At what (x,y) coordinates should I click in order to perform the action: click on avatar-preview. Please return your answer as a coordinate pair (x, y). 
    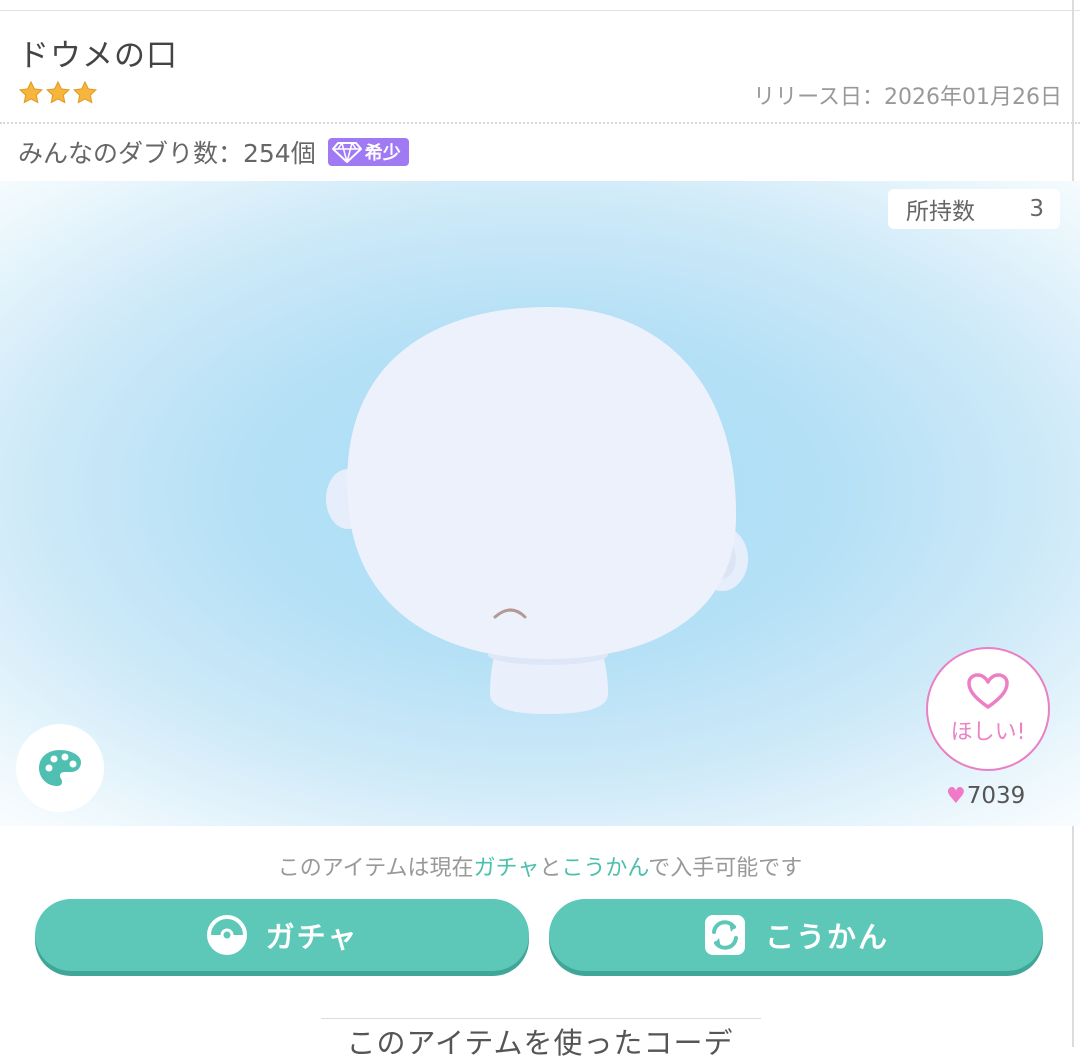
    Looking at the image, I should click on (537, 510).